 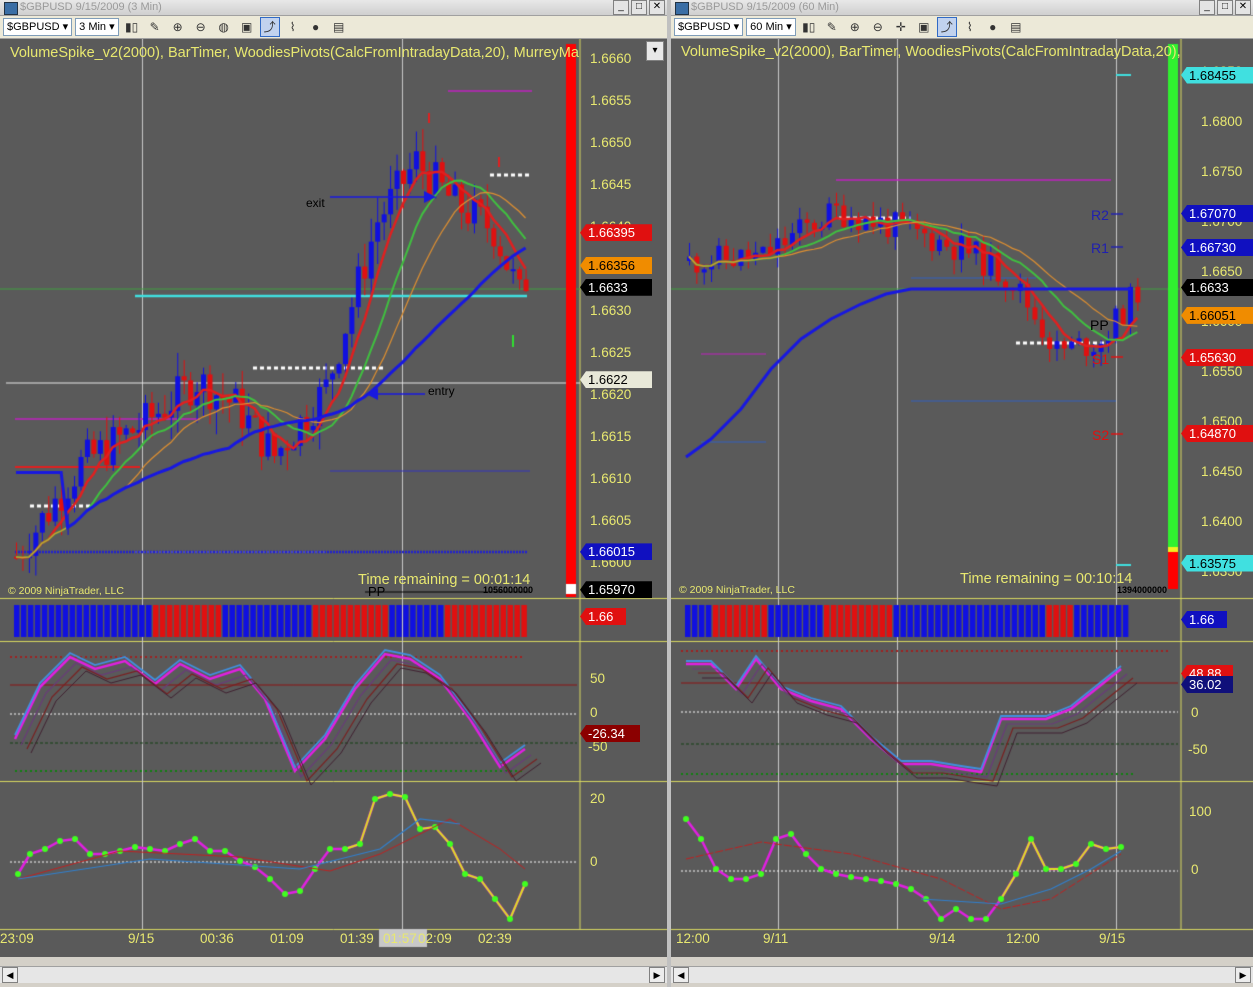 What do you see at coordinates (333, 974) in the screenshot?
I see `left-horizontal-scrollbar: ◀ ▶` at bounding box center [333, 974].